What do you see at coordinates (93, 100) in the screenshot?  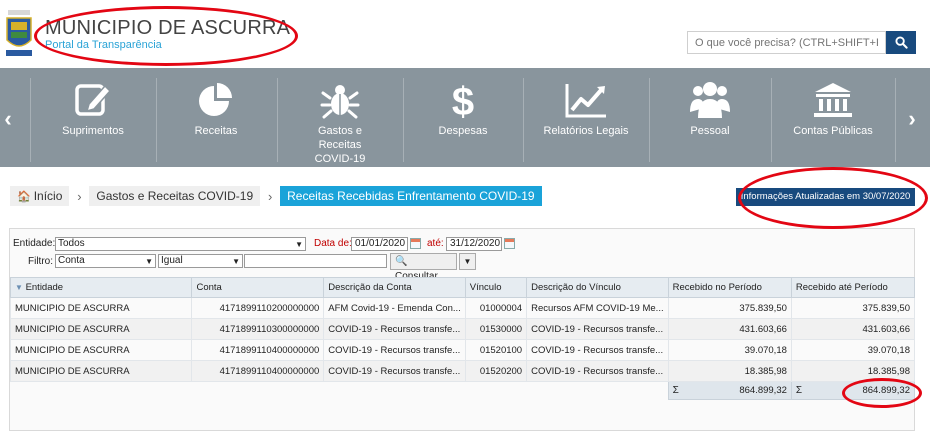 I see `edit-icon` at bounding box center [93, 100].